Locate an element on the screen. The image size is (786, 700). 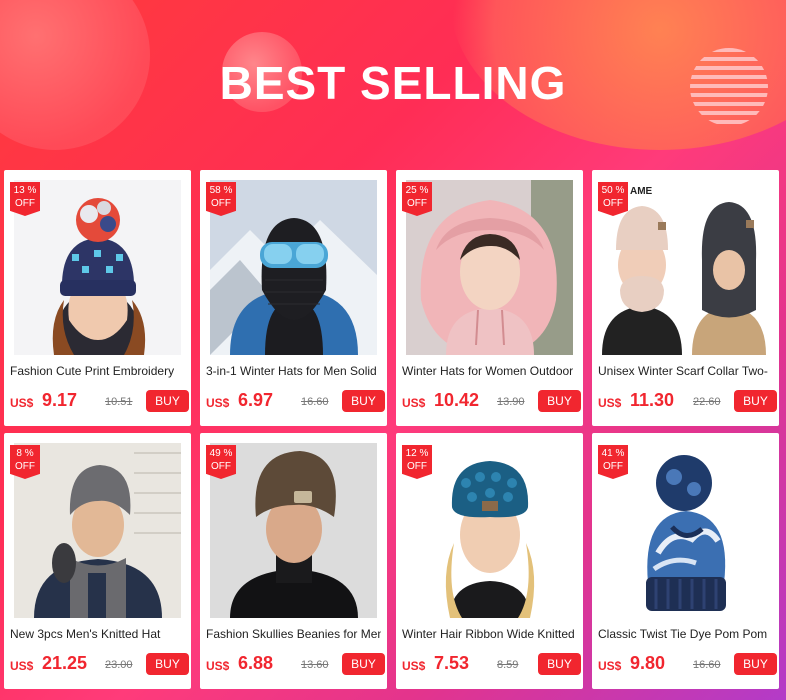
original-price: 8.59 is located at coordinates (508, 665).